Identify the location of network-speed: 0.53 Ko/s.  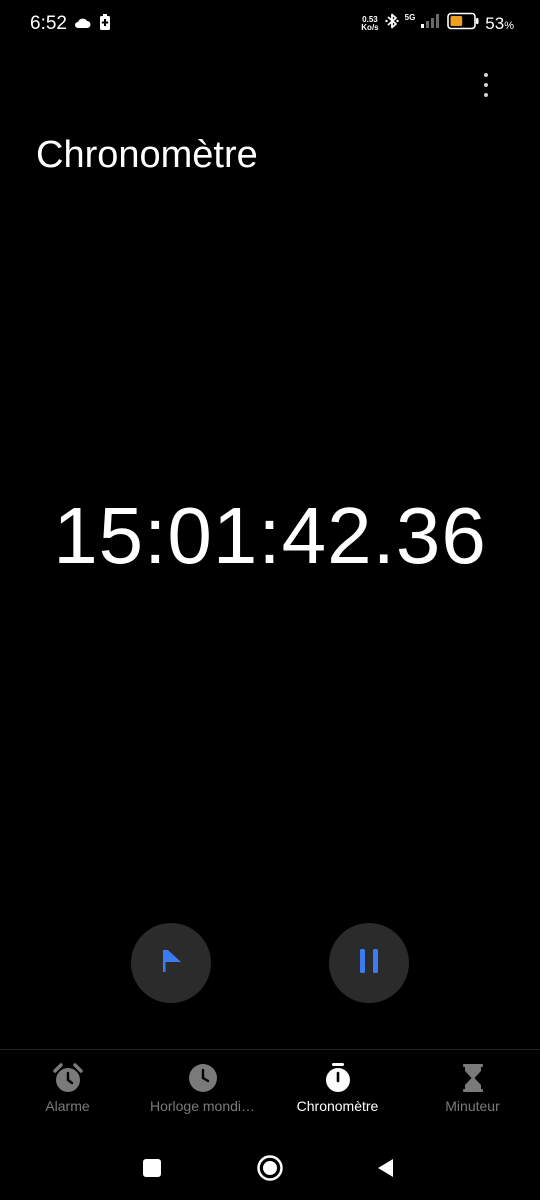
(370, 23).